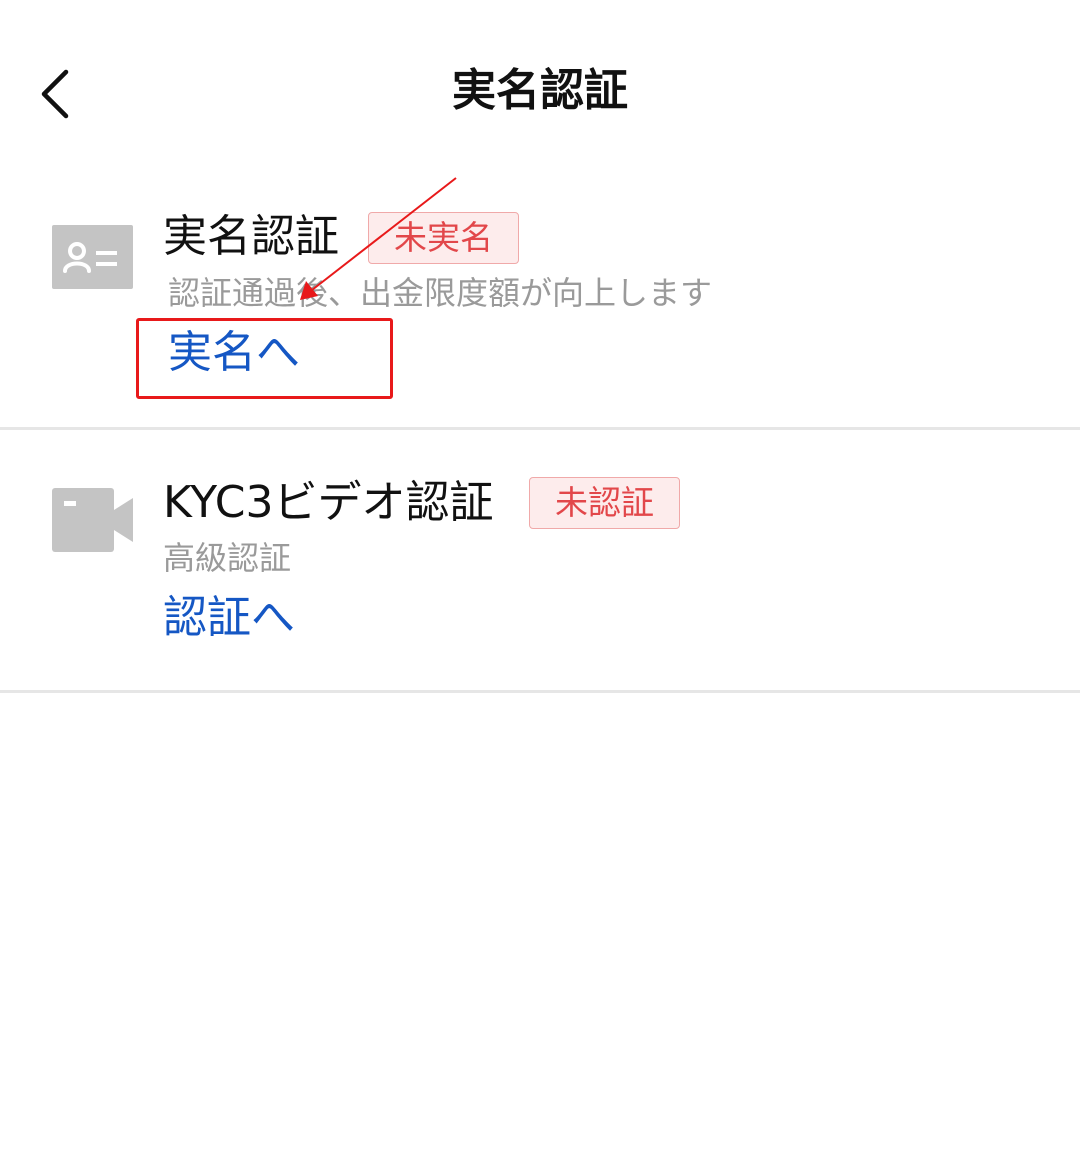 The image size is (1080, 1154). Describe the element at coordinates (92, 520) in the screenshot. I see `video-camera-icon` at that location.